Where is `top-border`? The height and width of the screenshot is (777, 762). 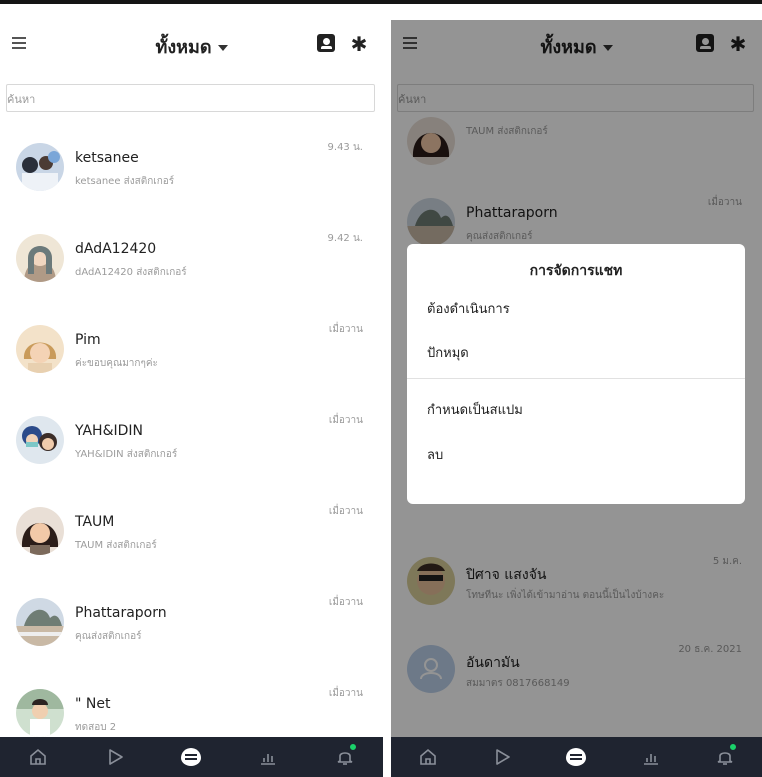 top-border is located at coordinates (381, 2).